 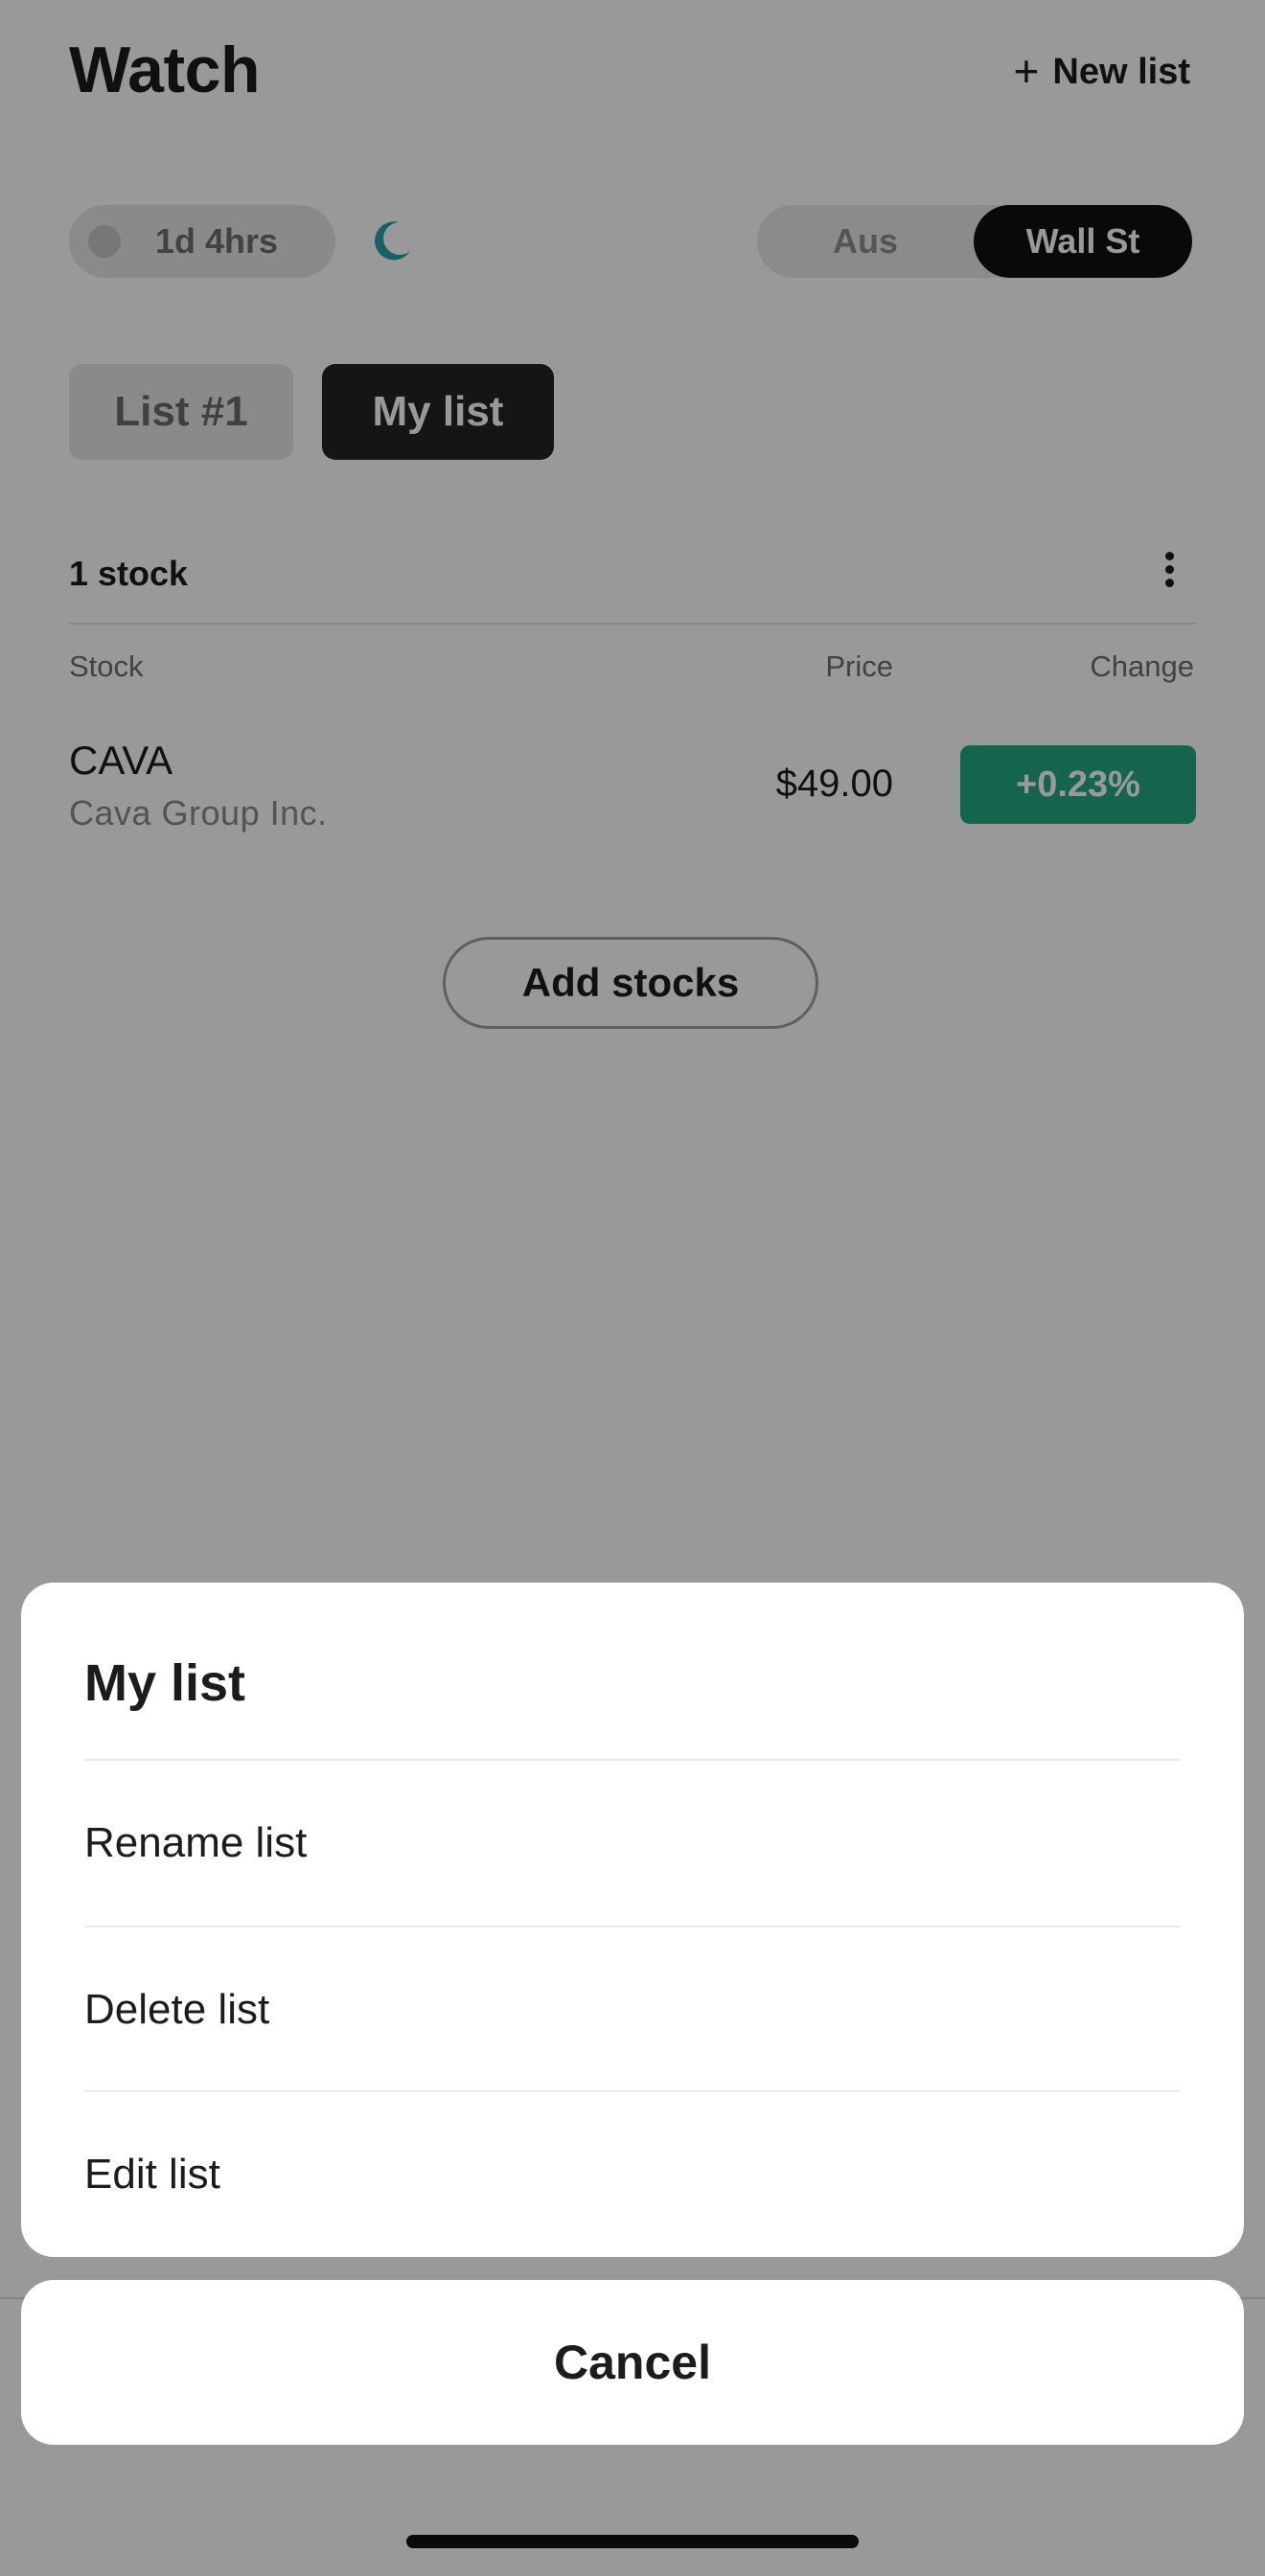 I want to click on action-sheet-title: My list, so click(x=165, y=1683).